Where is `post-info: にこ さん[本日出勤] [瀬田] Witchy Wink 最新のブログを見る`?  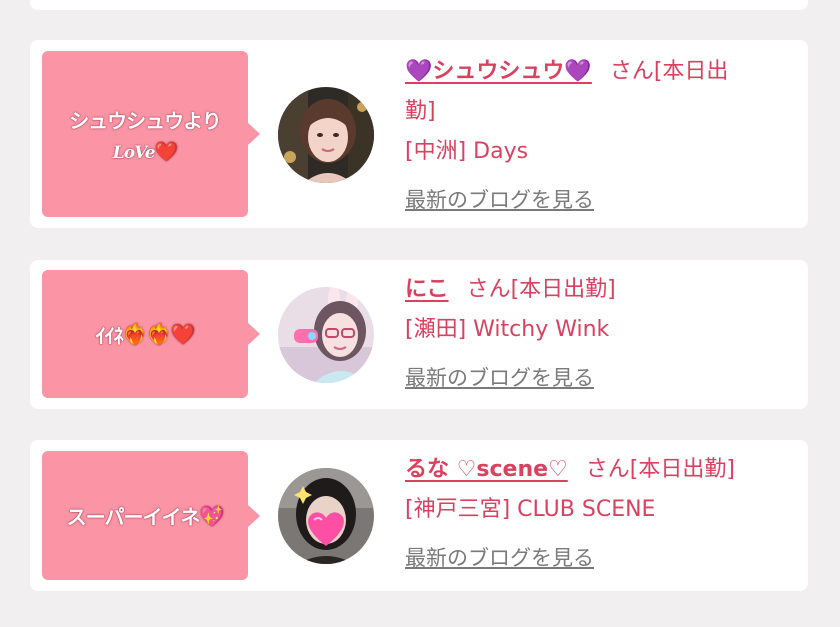 post-info: にこ さん[本日出勤] [瀬田] Witchy Wink 最新のブログを見る is located at coordinates (595, 334).